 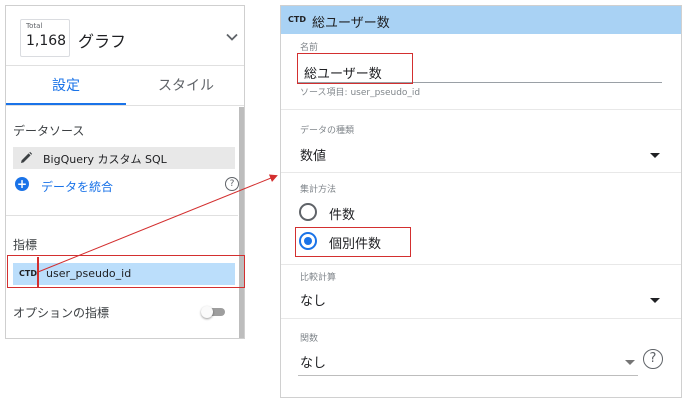 What do you see at coordinates (313, 361) in the screenshot?
I see `function-select: なし` at bounding box center [313, 361].